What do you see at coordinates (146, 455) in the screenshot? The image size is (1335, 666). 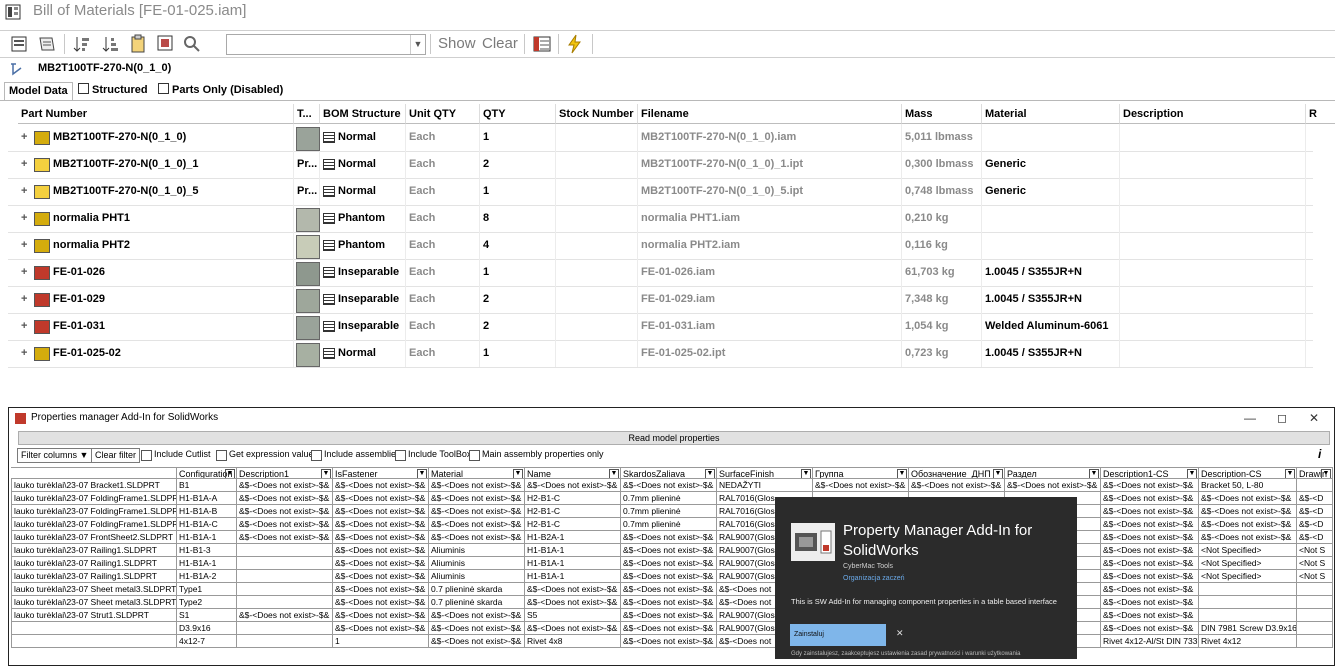 I see `include-cutlist-checkbox` at bounding box center [146, 455].